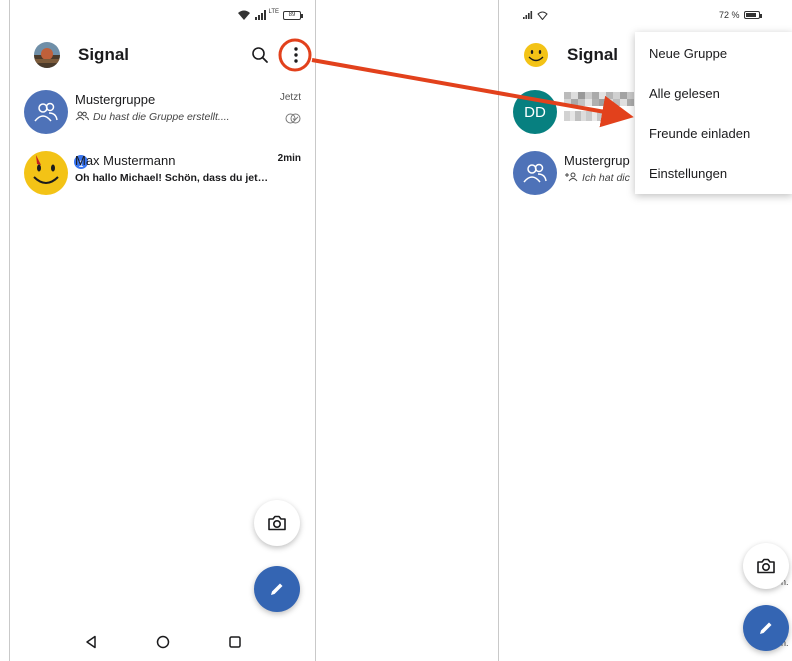 This screenshot has width=792, height=661. Describe the element at coordinates (752, 15) in the screenshot. I see `battery-icon` at that location.